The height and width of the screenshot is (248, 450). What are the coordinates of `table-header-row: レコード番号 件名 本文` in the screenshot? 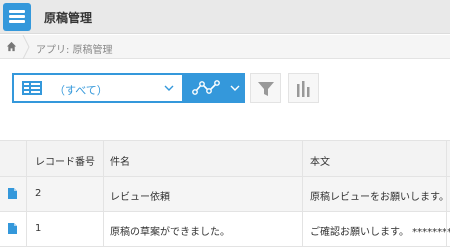 It's located at (225, 158).